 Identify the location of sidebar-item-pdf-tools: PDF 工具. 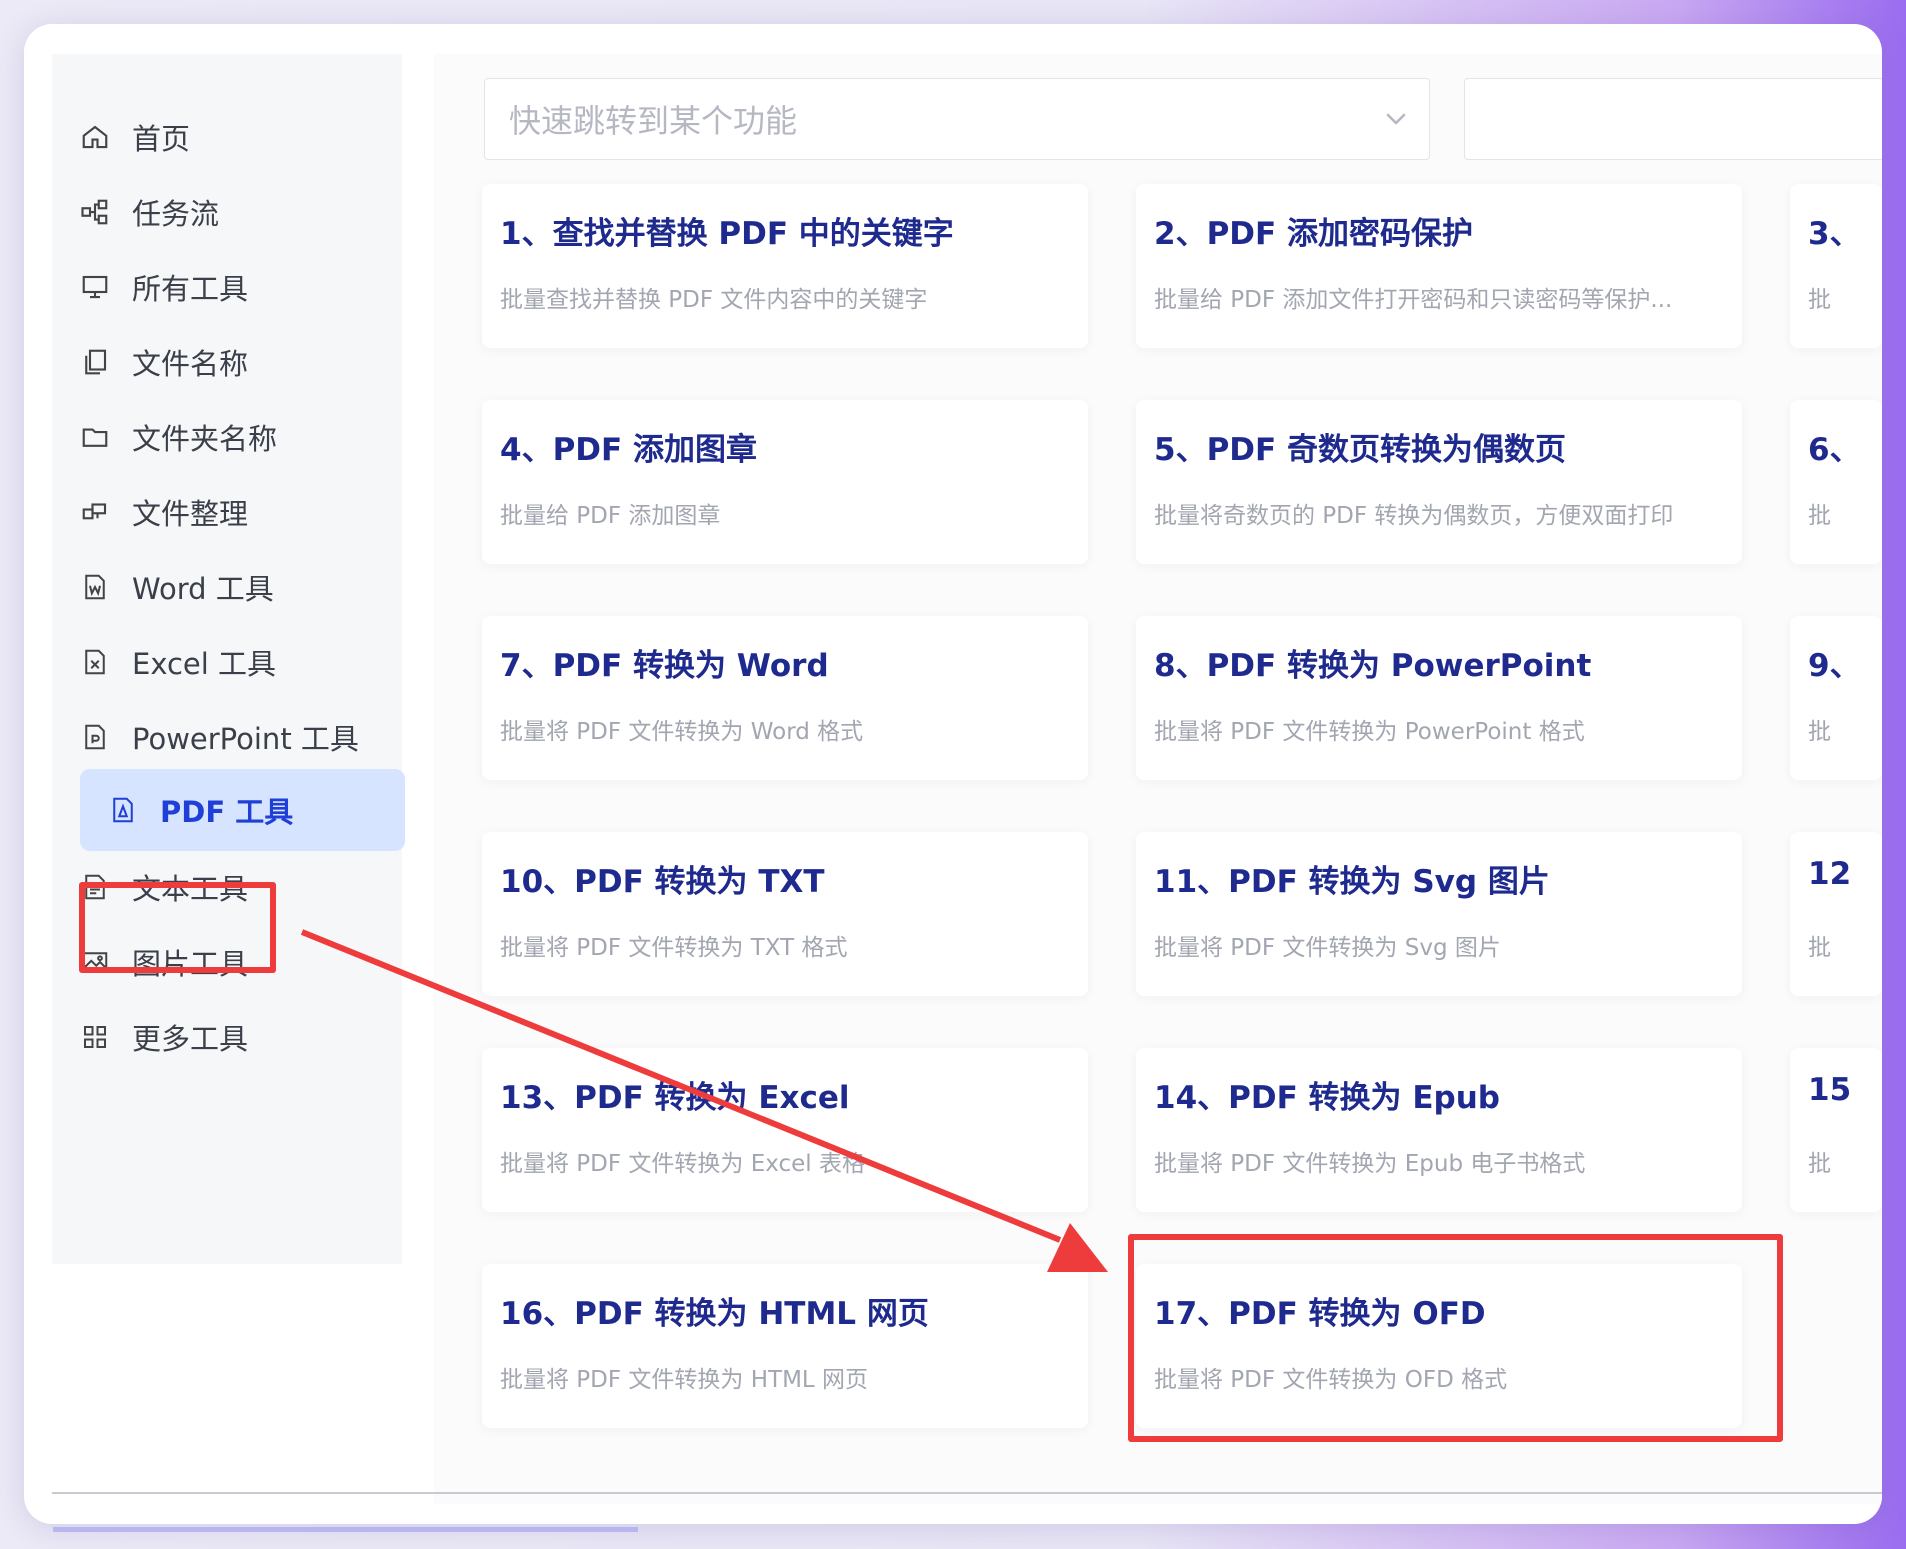
(242, 810).